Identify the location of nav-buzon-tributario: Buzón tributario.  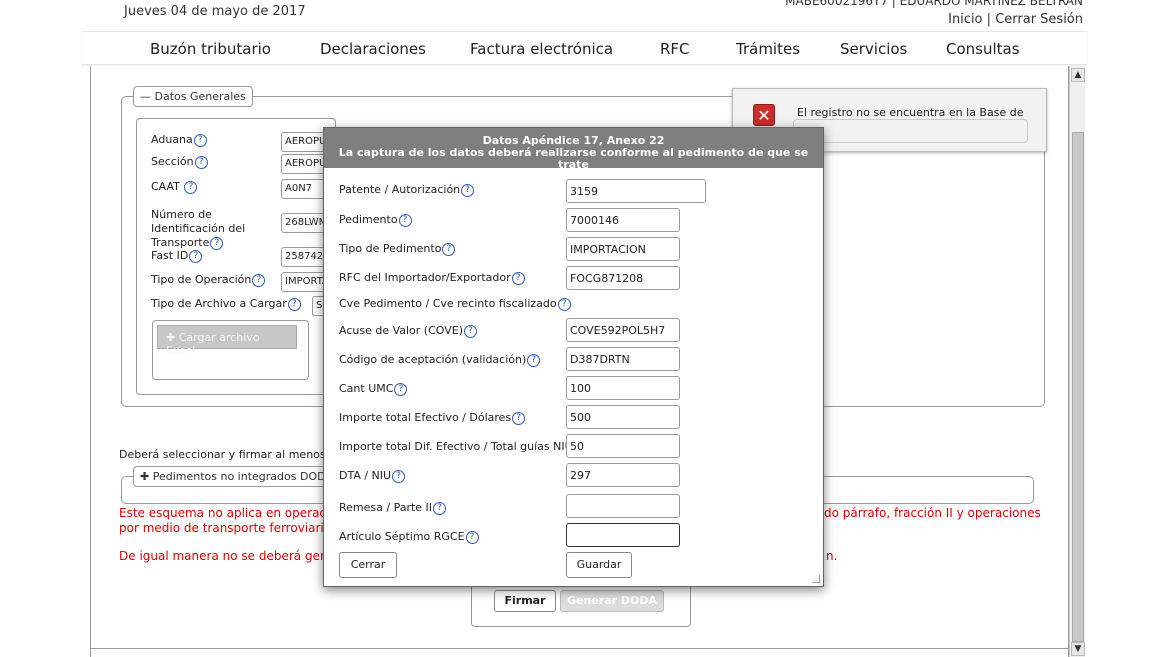
(210, 49).